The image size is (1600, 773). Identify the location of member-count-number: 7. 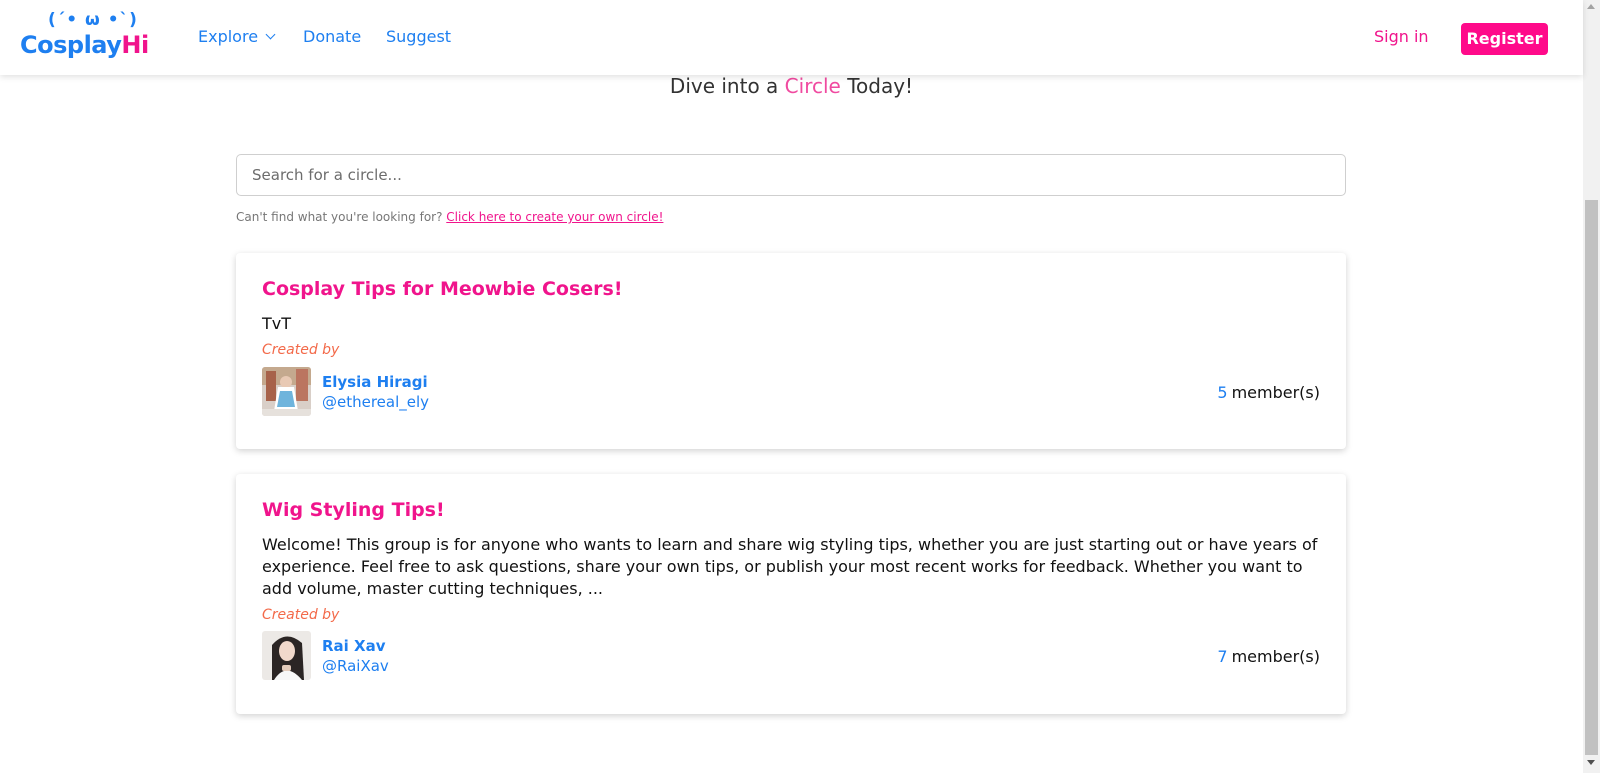
(1222, 656).